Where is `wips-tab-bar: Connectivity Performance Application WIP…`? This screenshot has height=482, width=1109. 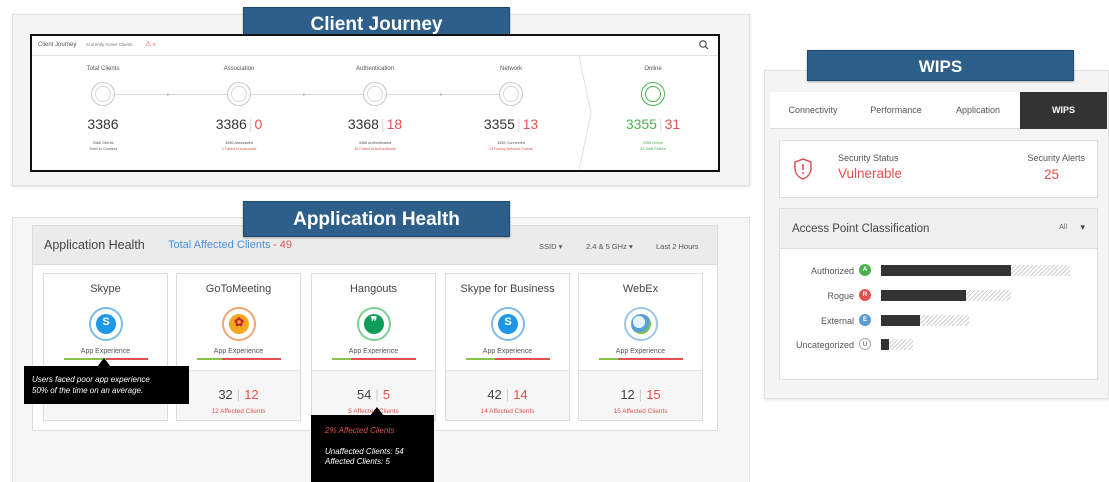 wips-tab-bar: Connectivity Performance Application WIP… is located at coordinates (938, 110).